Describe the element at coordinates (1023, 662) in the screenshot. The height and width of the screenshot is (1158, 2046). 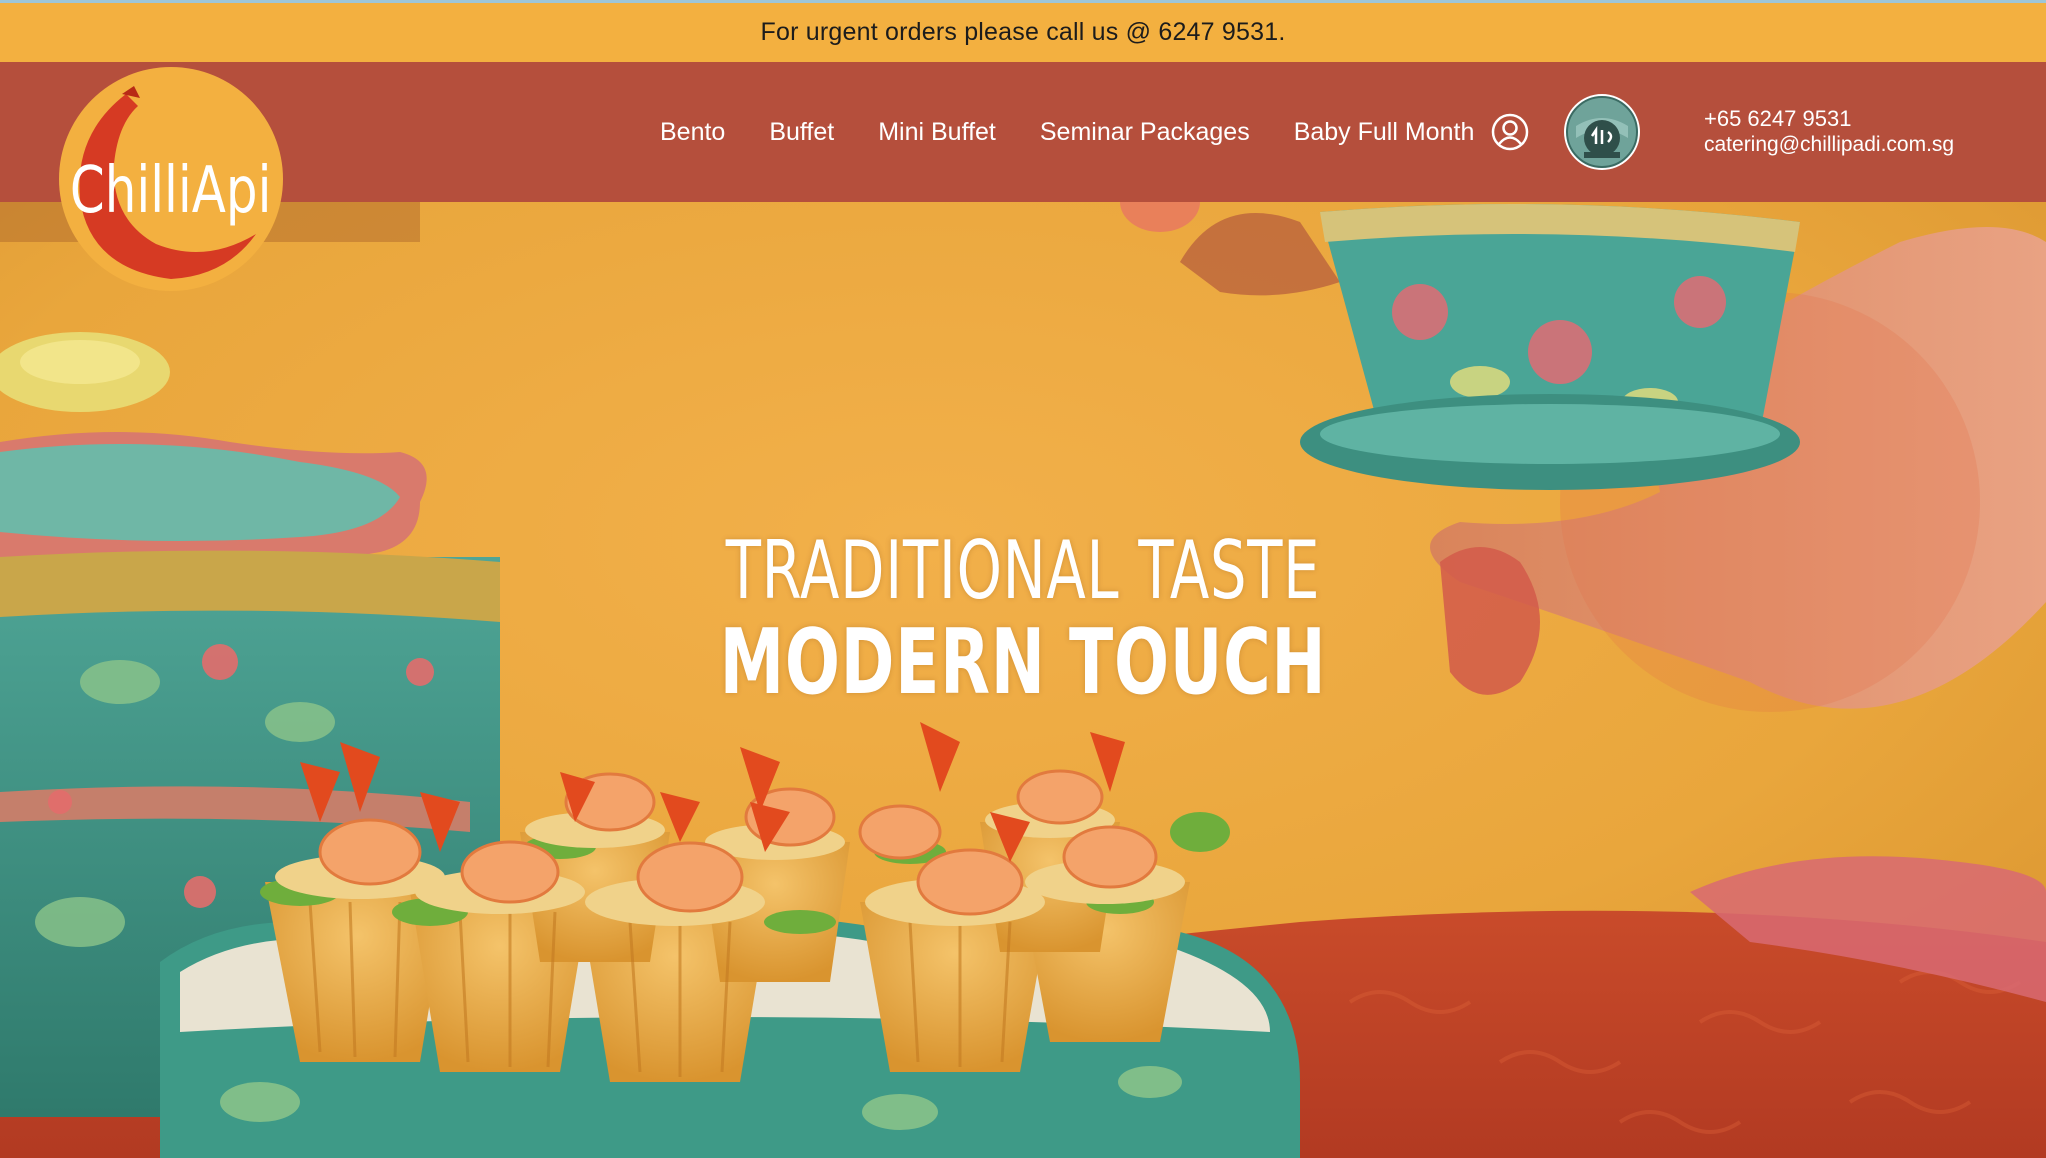
I see `hero-headline-line2: MODERN TOUCH` at that location.